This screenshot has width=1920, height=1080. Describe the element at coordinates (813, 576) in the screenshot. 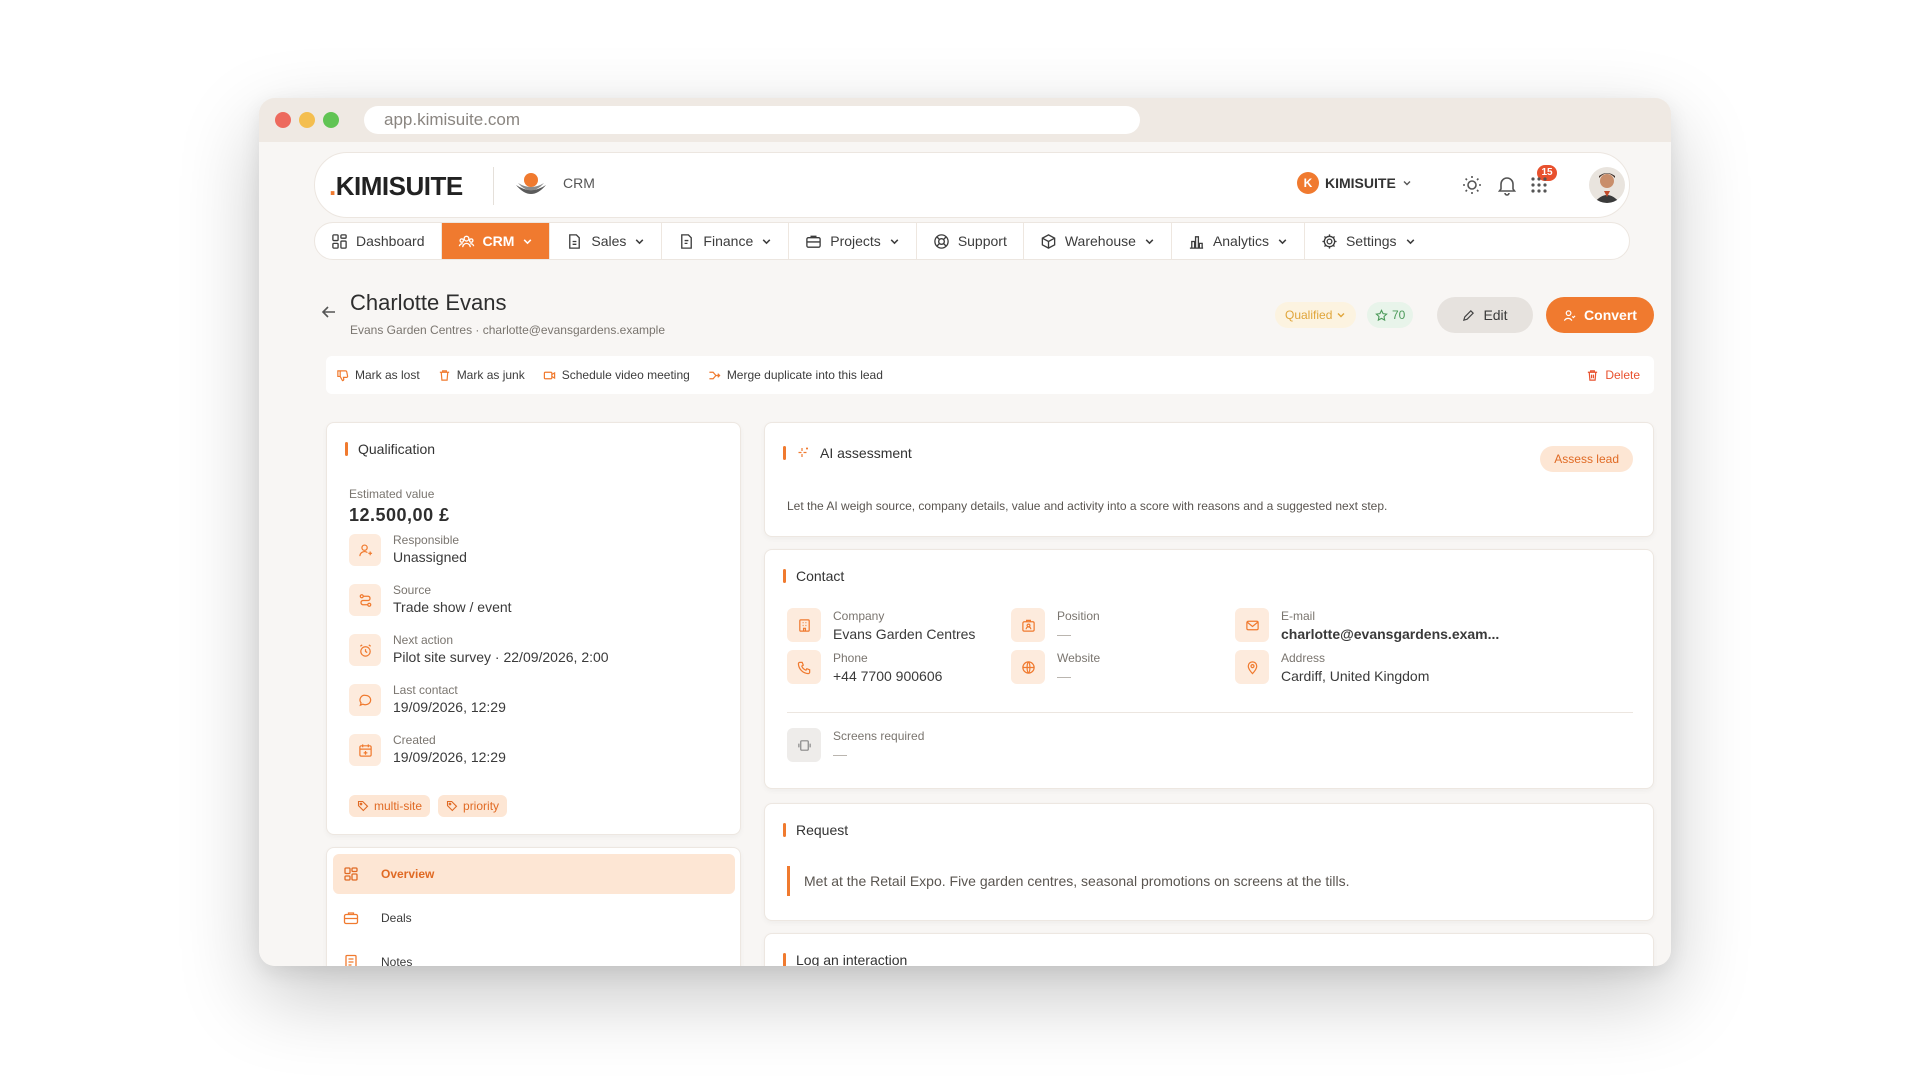

I see `contact-title: Contact` at that location.